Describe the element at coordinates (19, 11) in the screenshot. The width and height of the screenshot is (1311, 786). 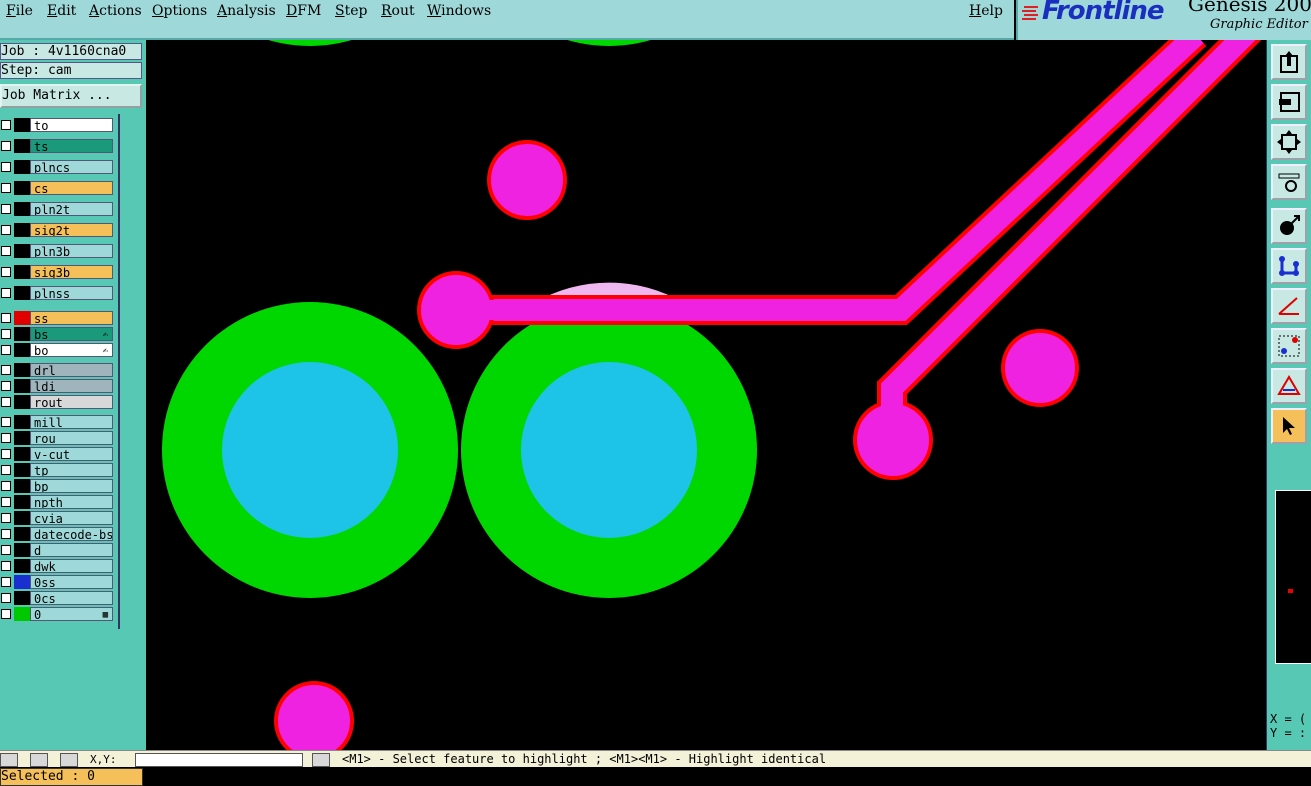
I see `menu-file: File` at that location.